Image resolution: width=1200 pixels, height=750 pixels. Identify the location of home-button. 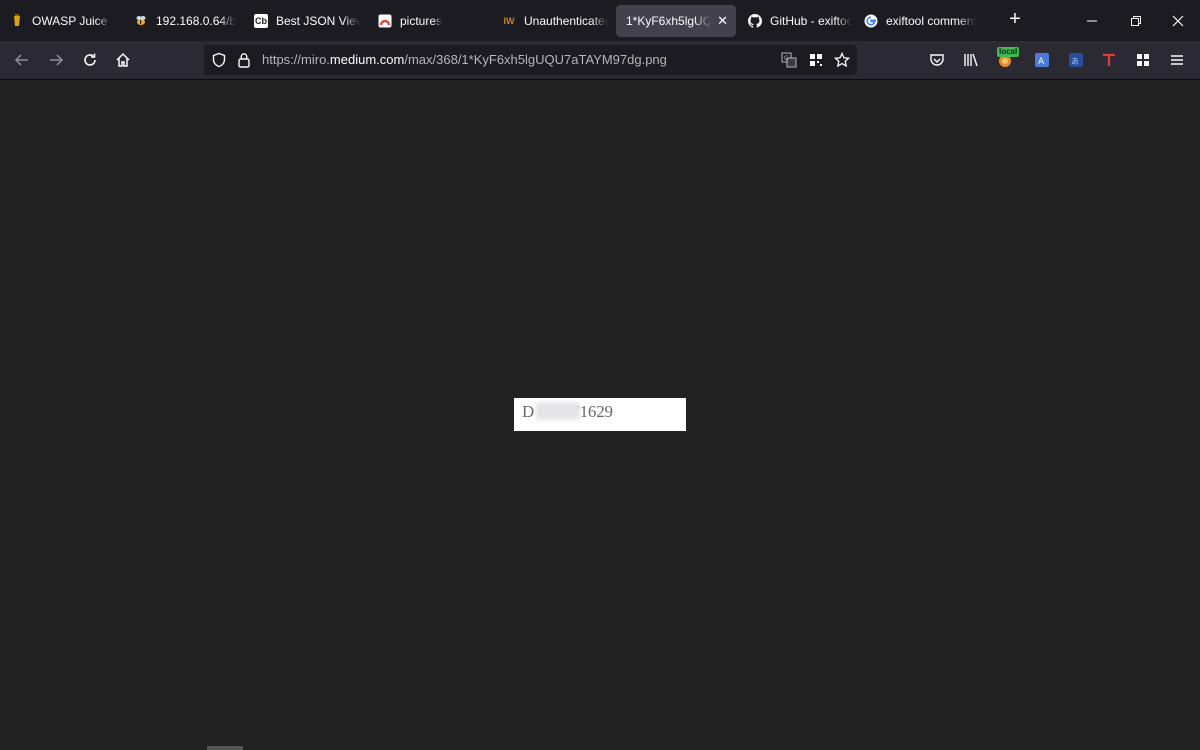
(123, 60).